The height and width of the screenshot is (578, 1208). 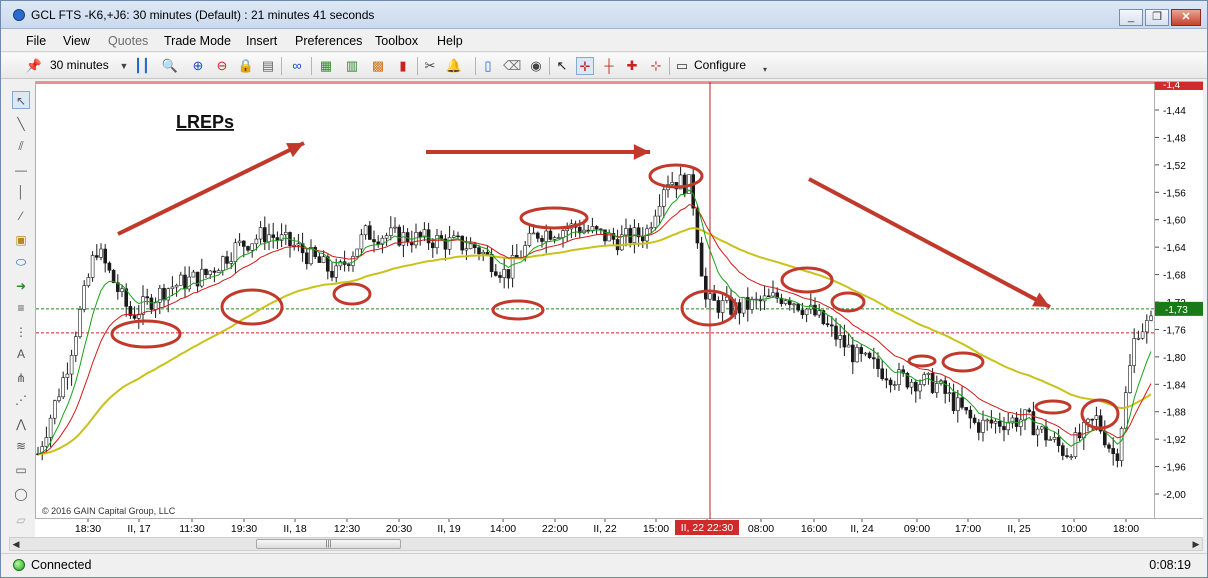 I want to click on zoom-out-icon: ⊖, so click(x=222, y=66).